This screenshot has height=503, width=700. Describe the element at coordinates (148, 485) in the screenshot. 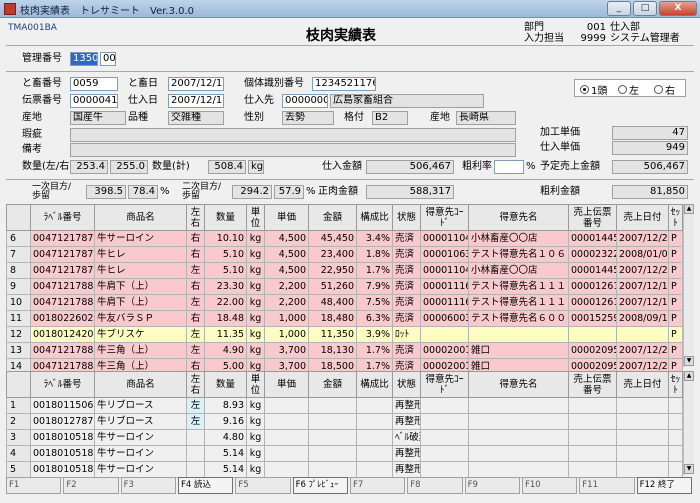

I see `function-key-f3: F3` at that location.